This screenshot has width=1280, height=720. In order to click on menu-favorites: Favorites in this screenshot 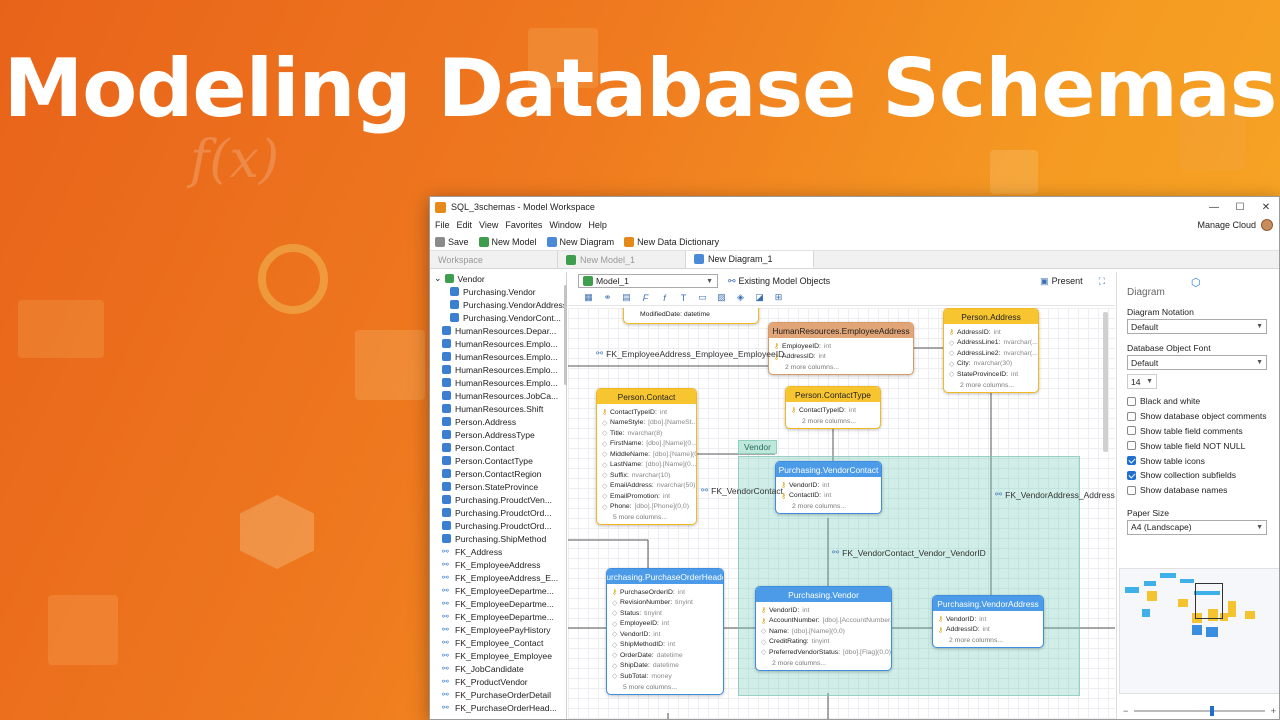, I will do `click(523, 225)`.